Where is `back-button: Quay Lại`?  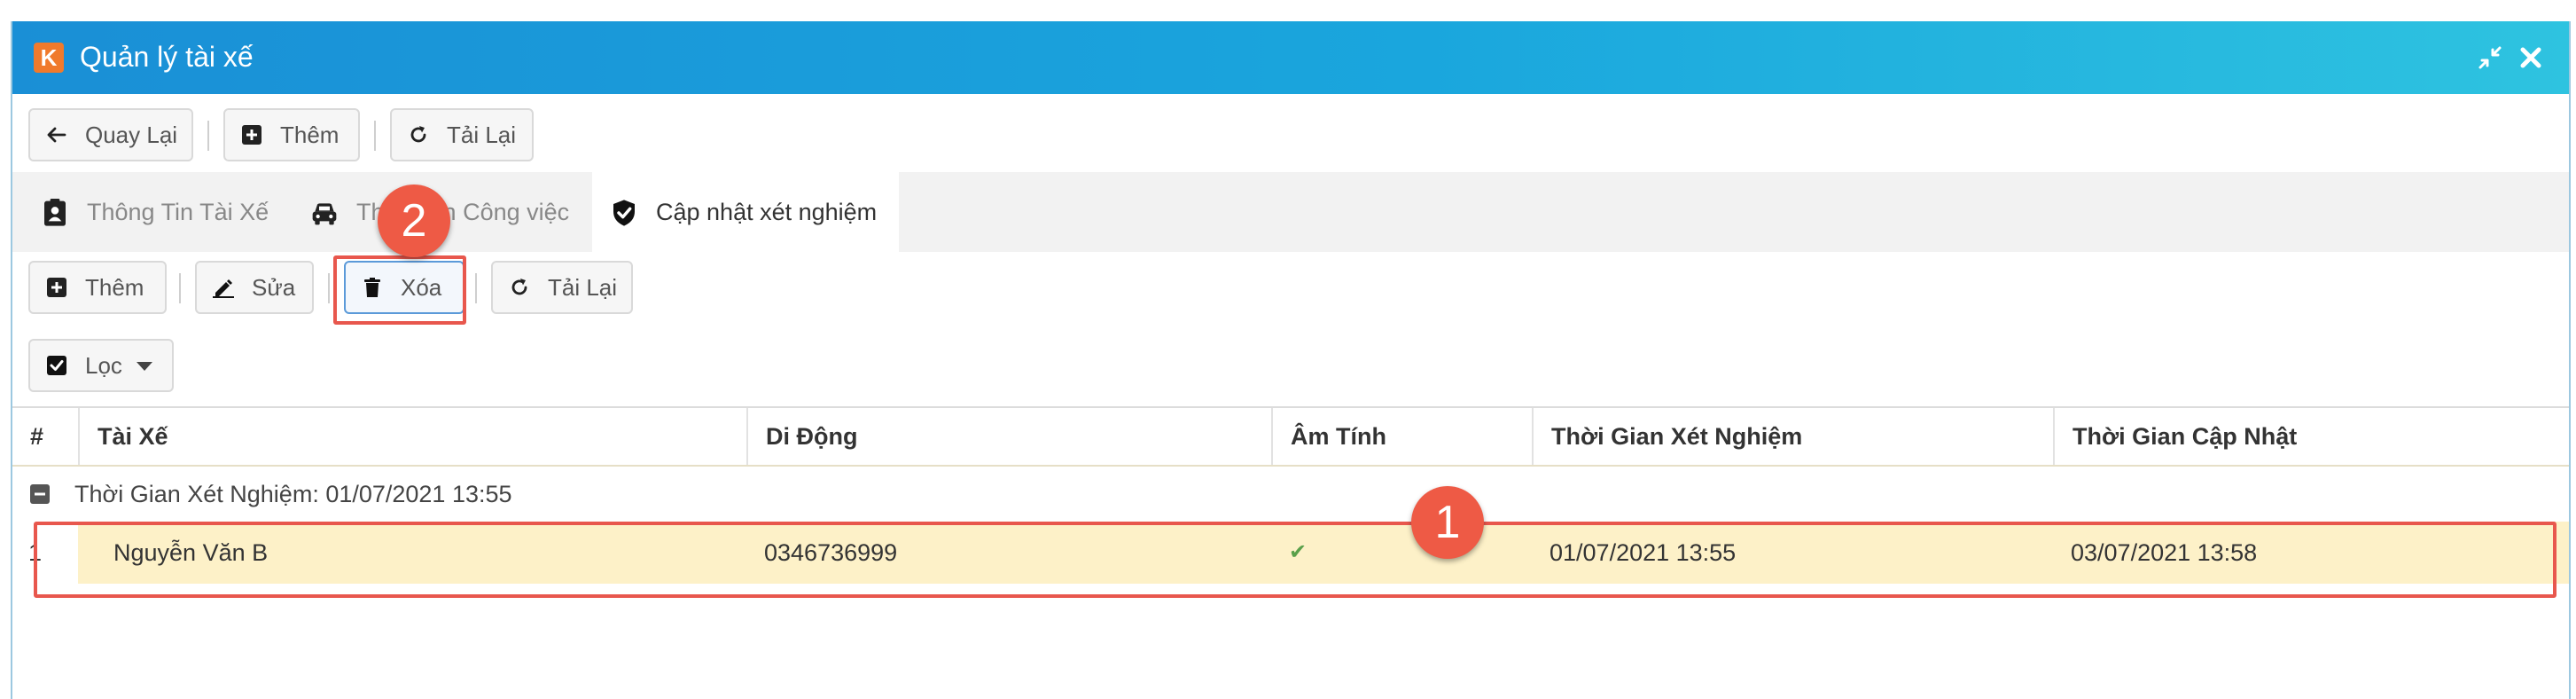
back-button: Quay Lại is located at coordinates (110, 134).